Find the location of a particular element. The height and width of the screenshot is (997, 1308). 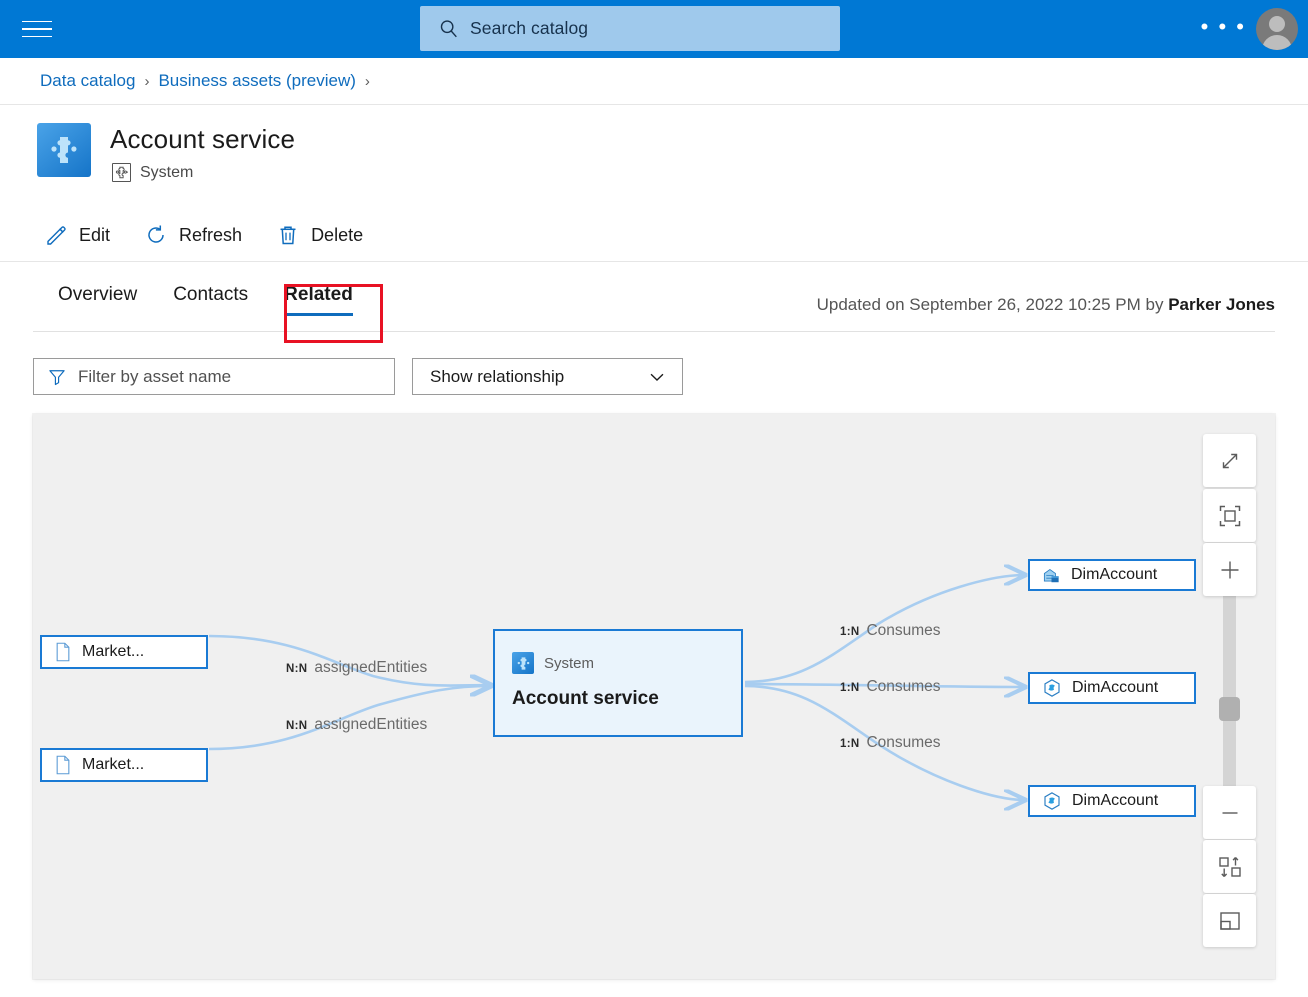

fit-to-view-button is located at coordinates (1229, 515).